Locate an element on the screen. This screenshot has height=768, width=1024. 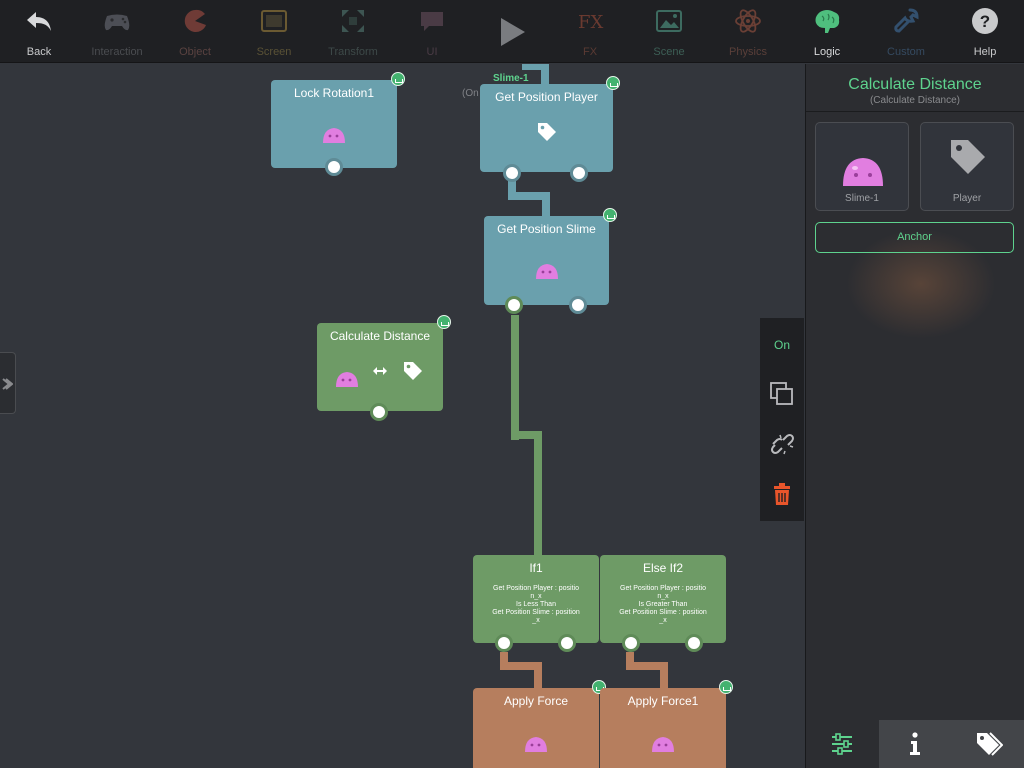
tab-info is located at coordinates (915, 744).